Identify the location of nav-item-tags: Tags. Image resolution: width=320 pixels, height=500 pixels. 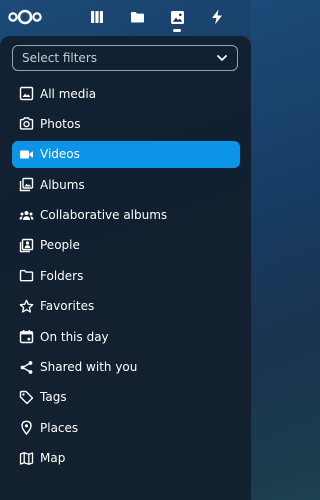
(126, 397).